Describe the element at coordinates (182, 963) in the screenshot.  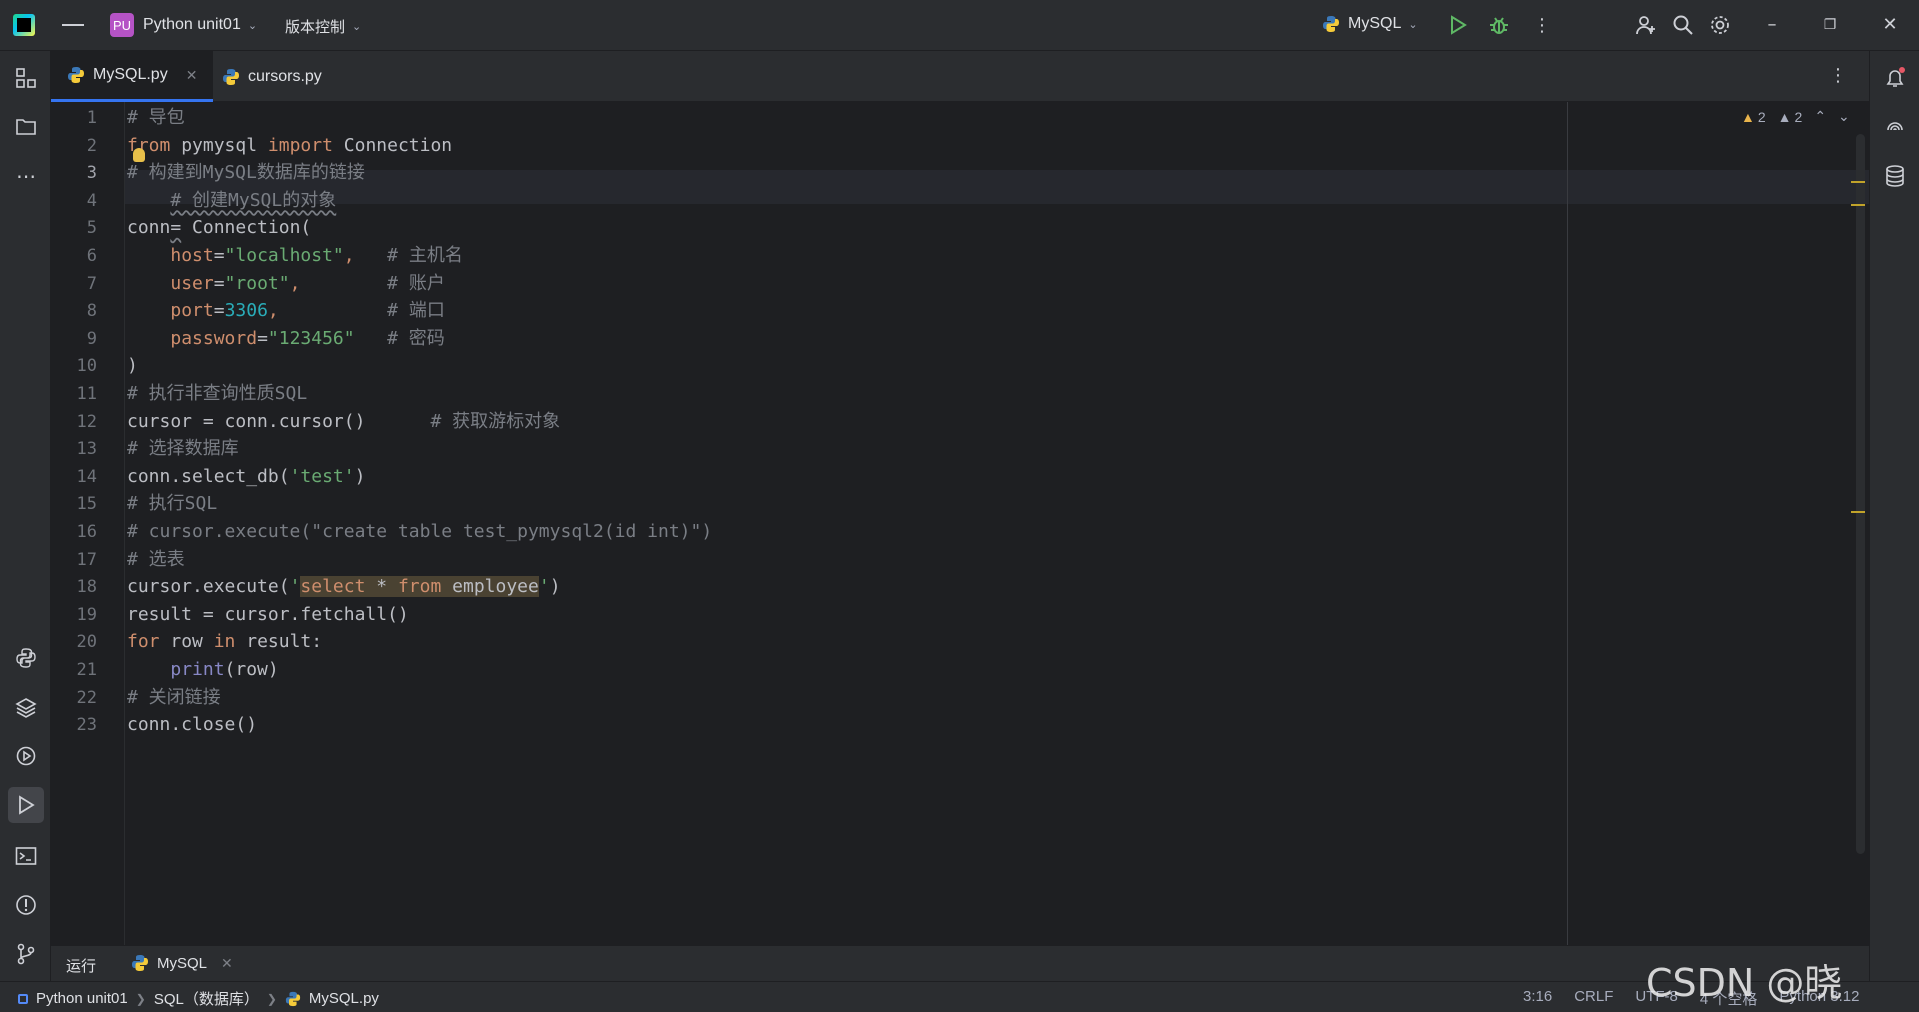
I see `run-tab-mysql: MySQL ✕` at that location.